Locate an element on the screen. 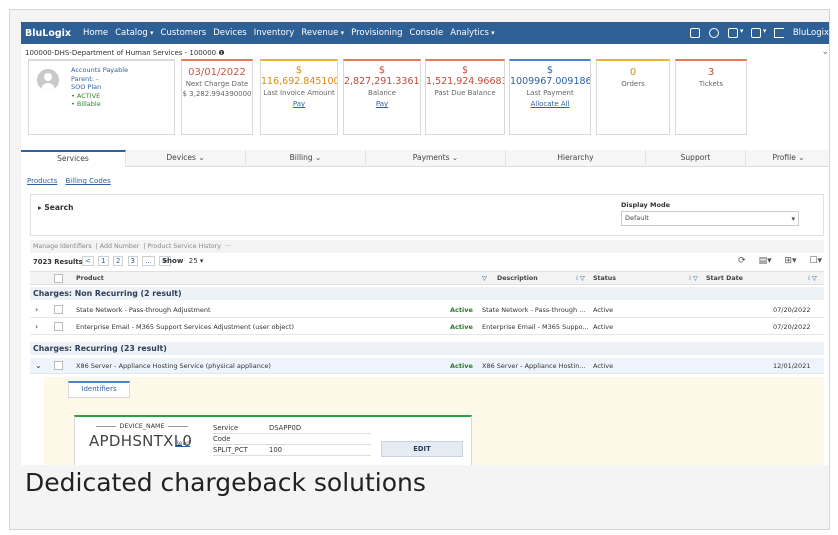 The image size is (838, 535). pager-page-3: 3 is located at coordinates (132, 261).